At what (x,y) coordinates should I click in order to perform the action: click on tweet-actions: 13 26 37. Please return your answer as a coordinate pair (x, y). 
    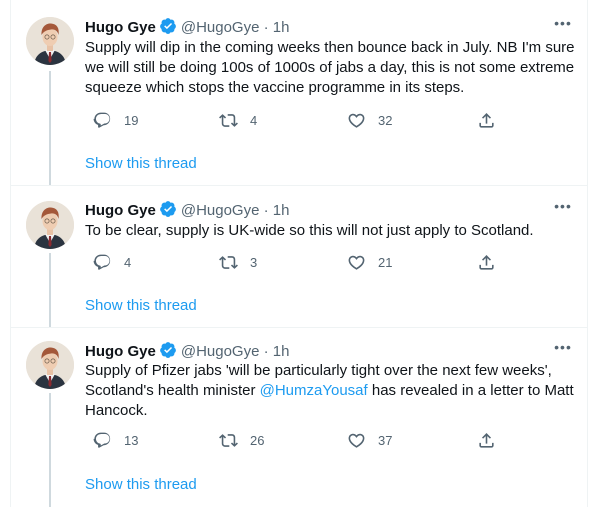
    Looking at the image, I should click on (300, 440).